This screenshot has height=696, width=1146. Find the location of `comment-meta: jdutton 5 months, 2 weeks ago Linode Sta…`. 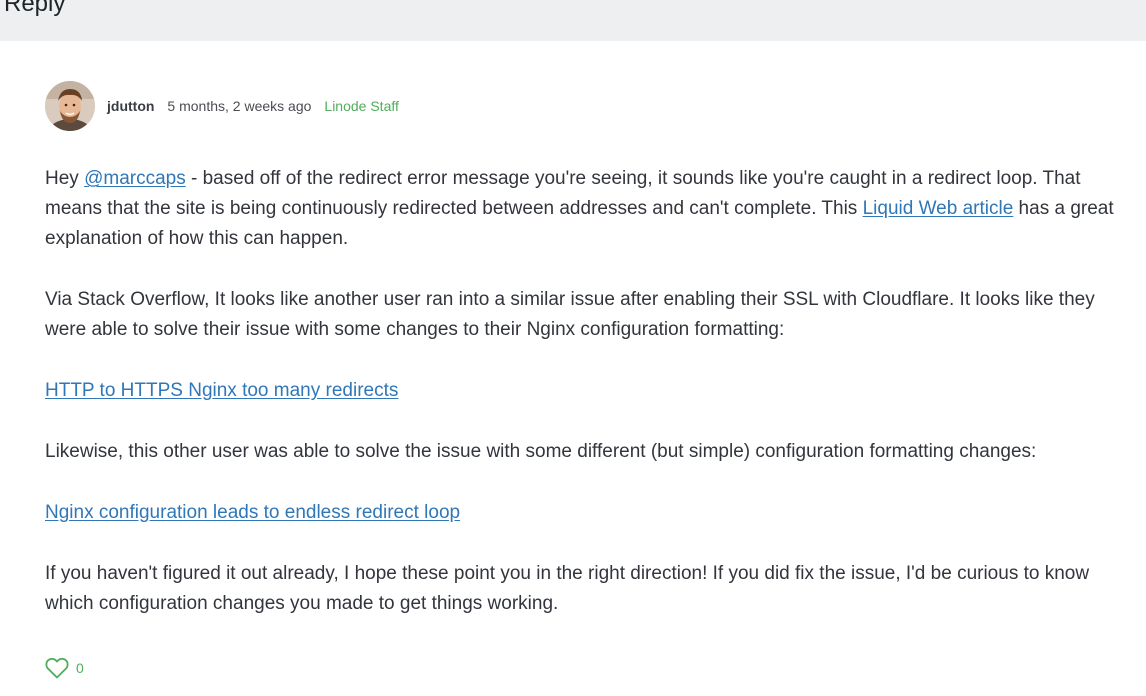

comment-meta: jdutton 5 months, 2 weeks ago Linode Sta… is located at coordinates (585, 106).